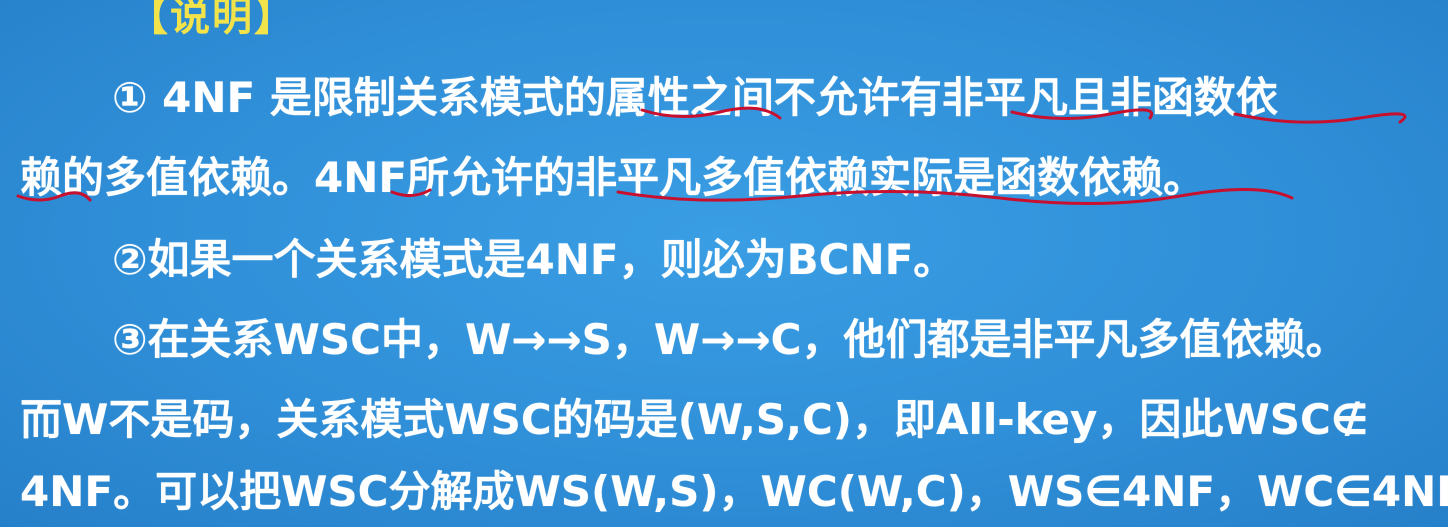 The image size is (1448, 527). What do you see at coordinates (695, 97) in the screenshot?
I see `paragraph-line-1: ① 4NF 是限制关系模式的属性之间不允许有非平凡且非函数依` at bounding box center [695, 97].